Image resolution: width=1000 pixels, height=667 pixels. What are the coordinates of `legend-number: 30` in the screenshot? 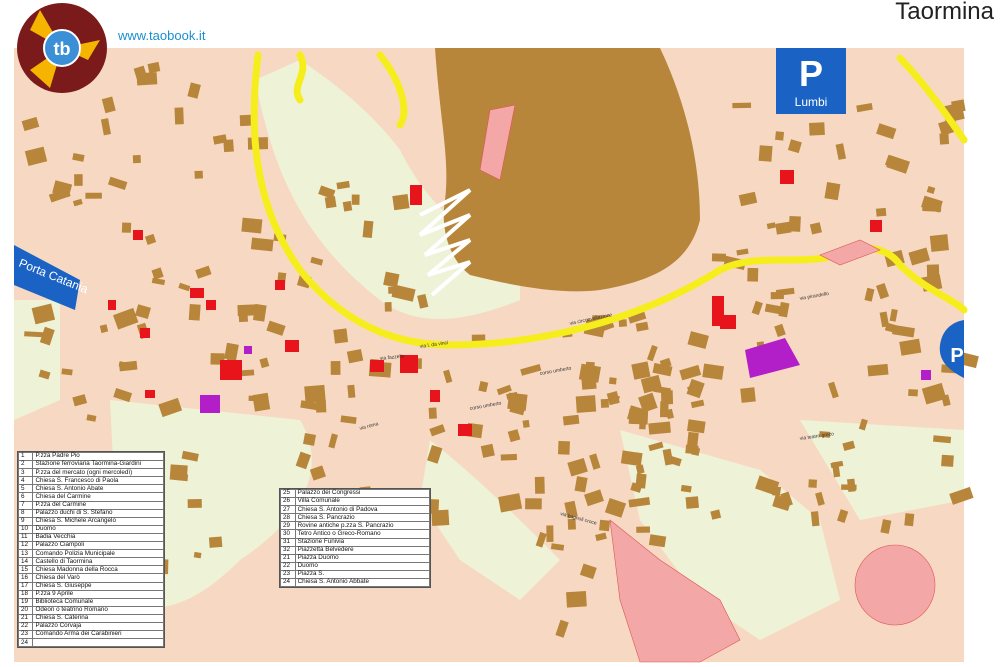 It's located at (288, 534).